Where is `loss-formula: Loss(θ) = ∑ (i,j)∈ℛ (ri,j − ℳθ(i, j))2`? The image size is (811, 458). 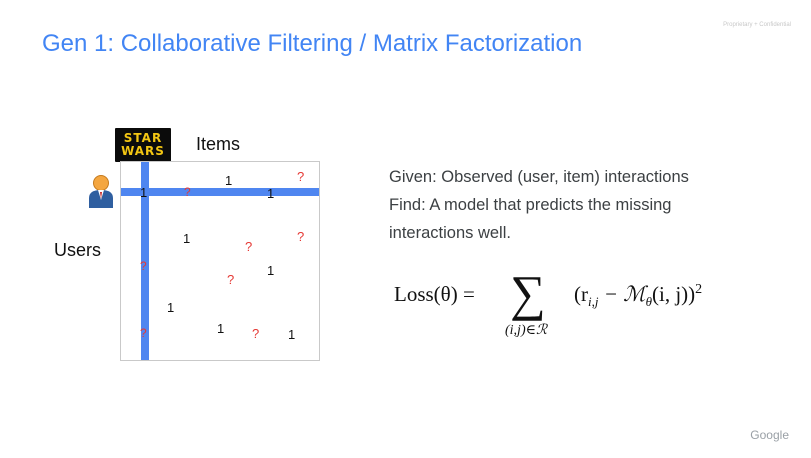 loss-formula: Loss(θ) = ∑ (i,j)∈ℛ (ri,j − ℳθ(i, j))2 is located at coordinates (584, 307).